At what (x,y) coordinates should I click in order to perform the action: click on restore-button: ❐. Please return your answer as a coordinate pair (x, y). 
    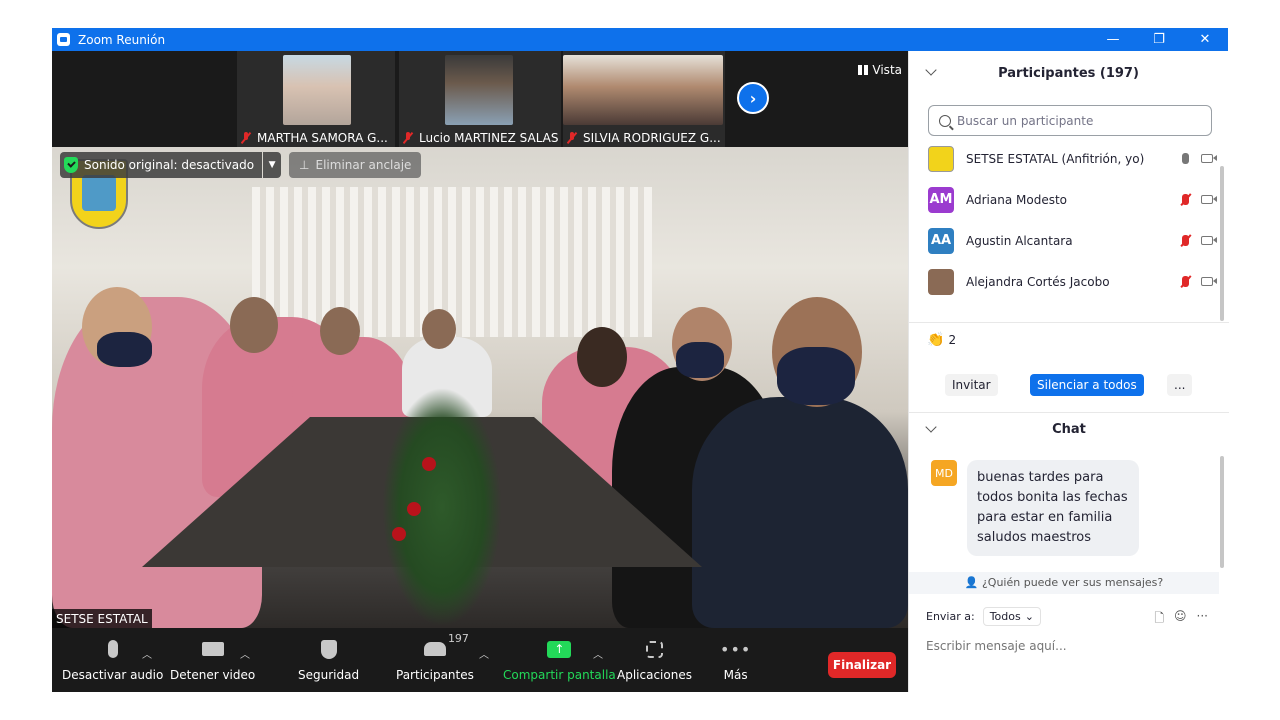
    Looking at the image, I should click on (1159, 39).